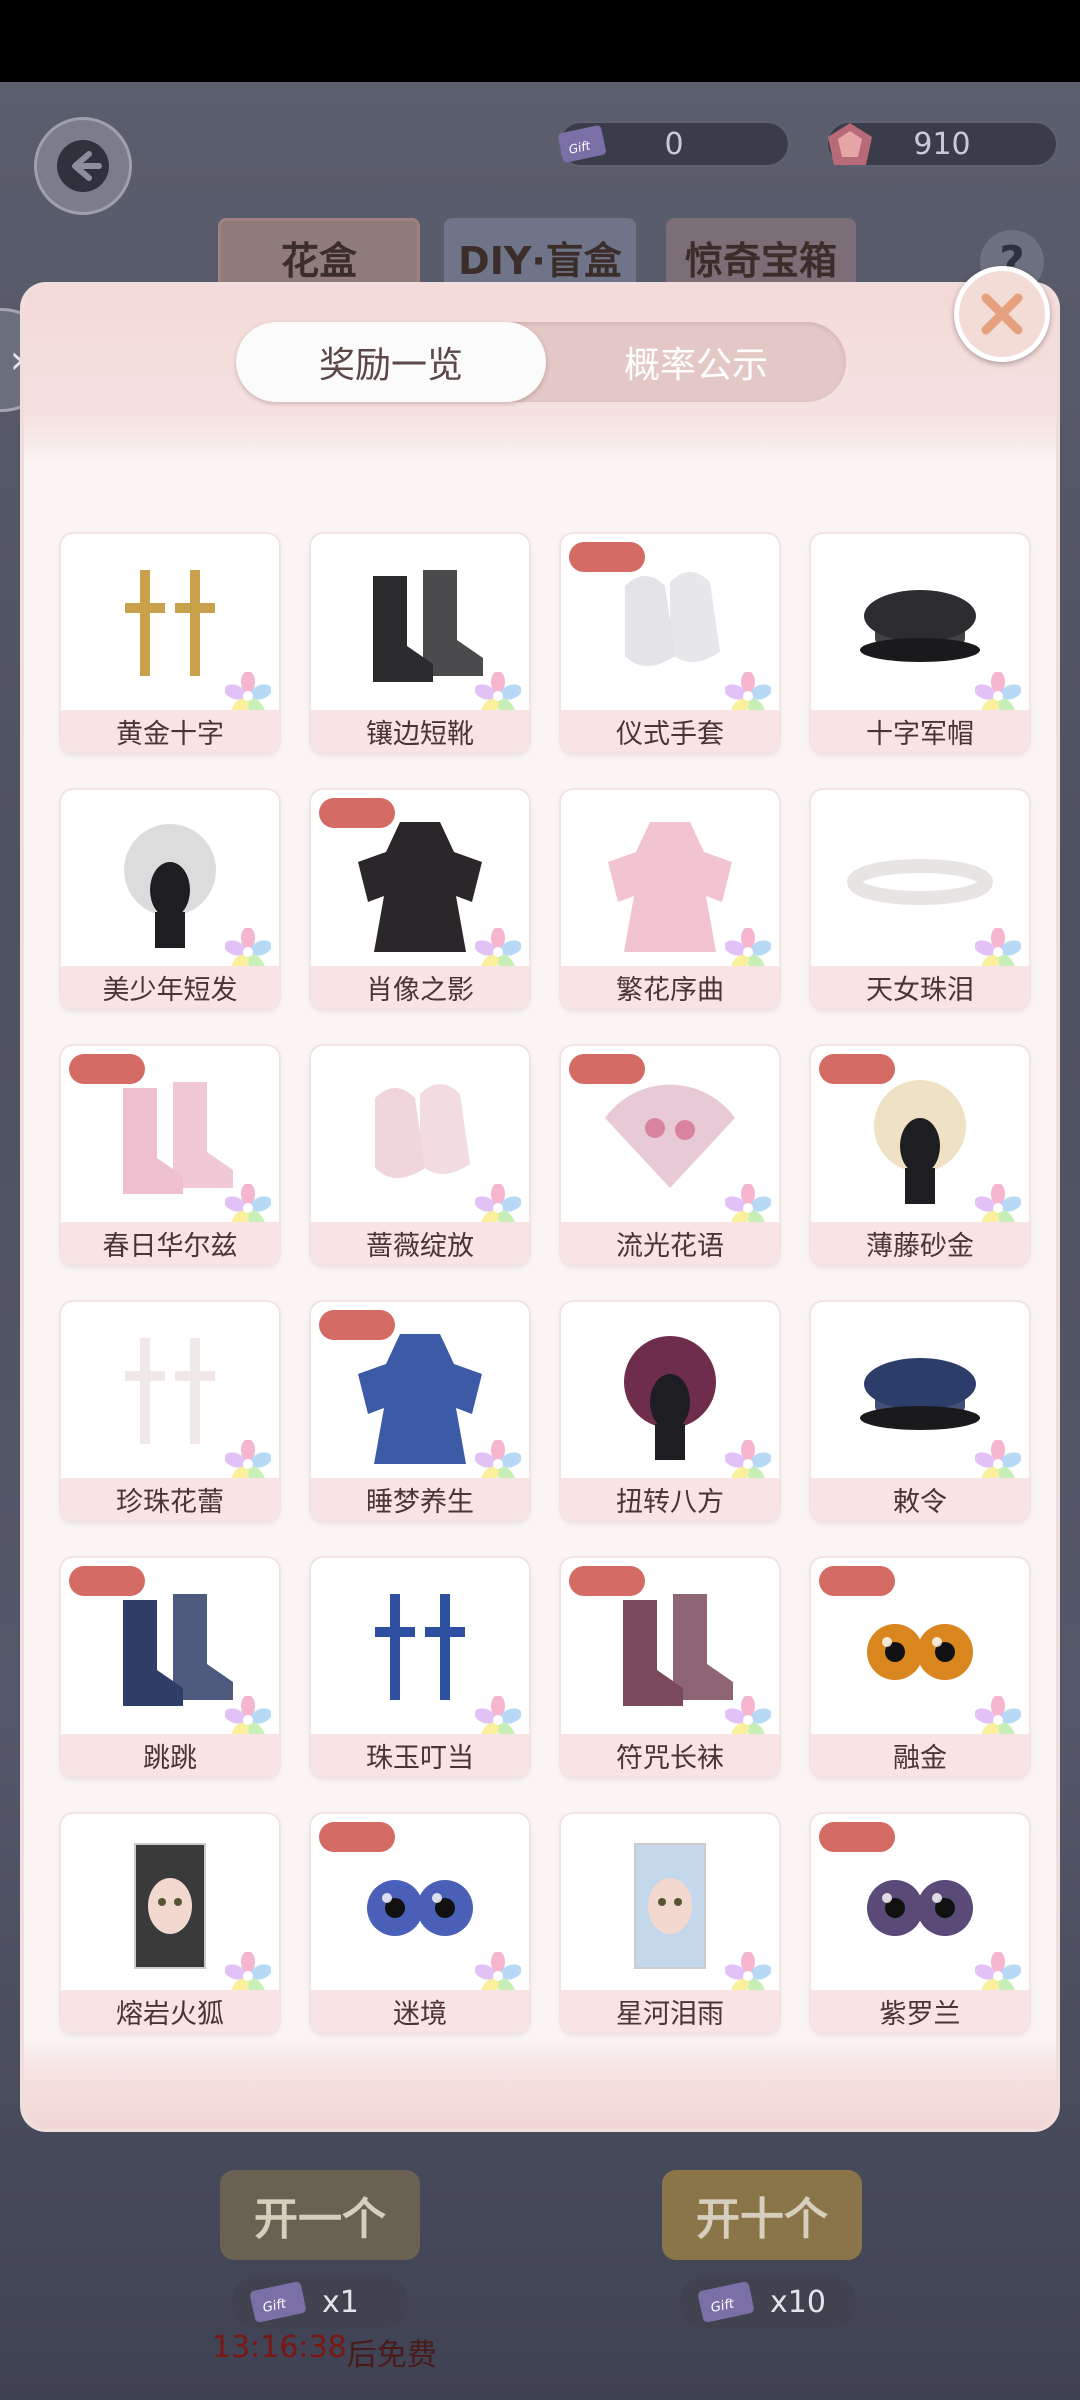 Image resolution: width=1080 pixels, height=2400 pixels. I want to click on back-arrow-icon, so click(83, 166).